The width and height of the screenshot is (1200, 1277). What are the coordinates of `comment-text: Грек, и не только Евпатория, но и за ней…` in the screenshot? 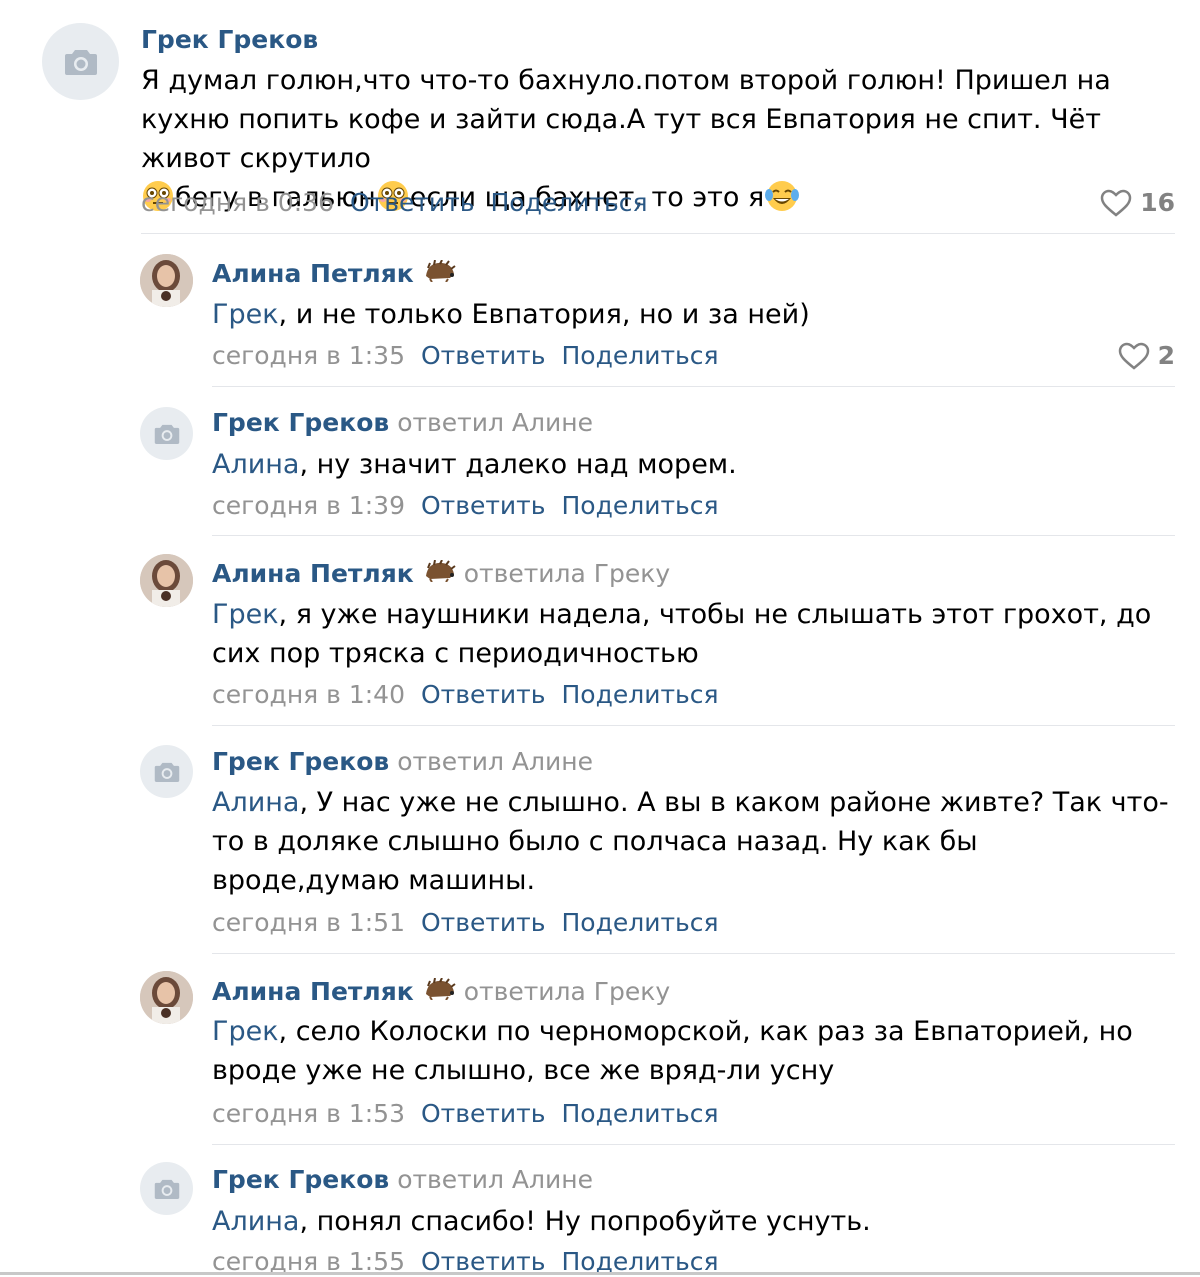 It's located at (692, 314).